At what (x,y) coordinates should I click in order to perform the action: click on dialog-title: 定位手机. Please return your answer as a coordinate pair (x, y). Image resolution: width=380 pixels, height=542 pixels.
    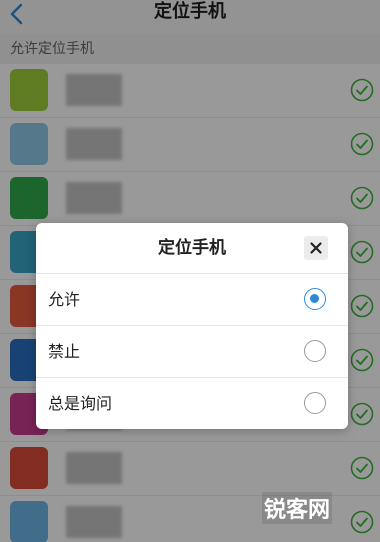
    Looking at the image, I should click on (192, 248).